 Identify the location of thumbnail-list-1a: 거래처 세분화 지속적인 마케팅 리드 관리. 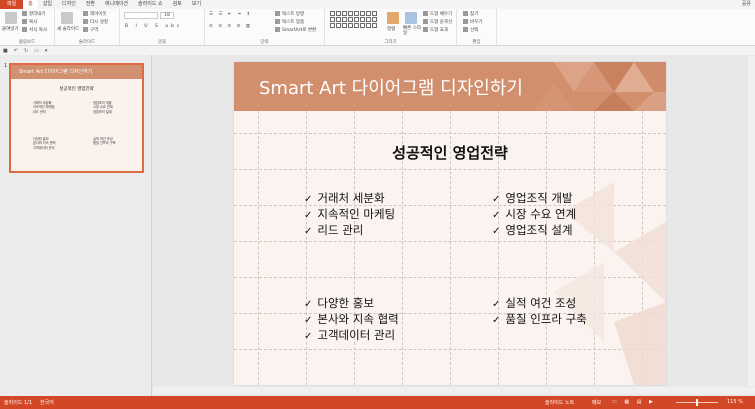
(44, 107).